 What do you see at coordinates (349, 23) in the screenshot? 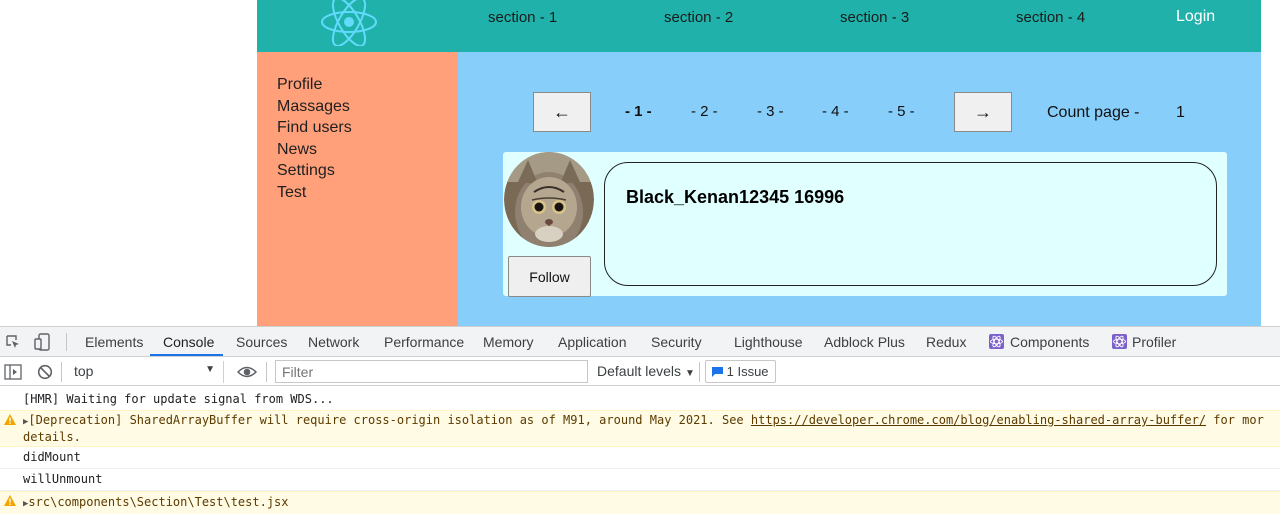
I see `react-logo-icon` at bounding box center [349, 23].